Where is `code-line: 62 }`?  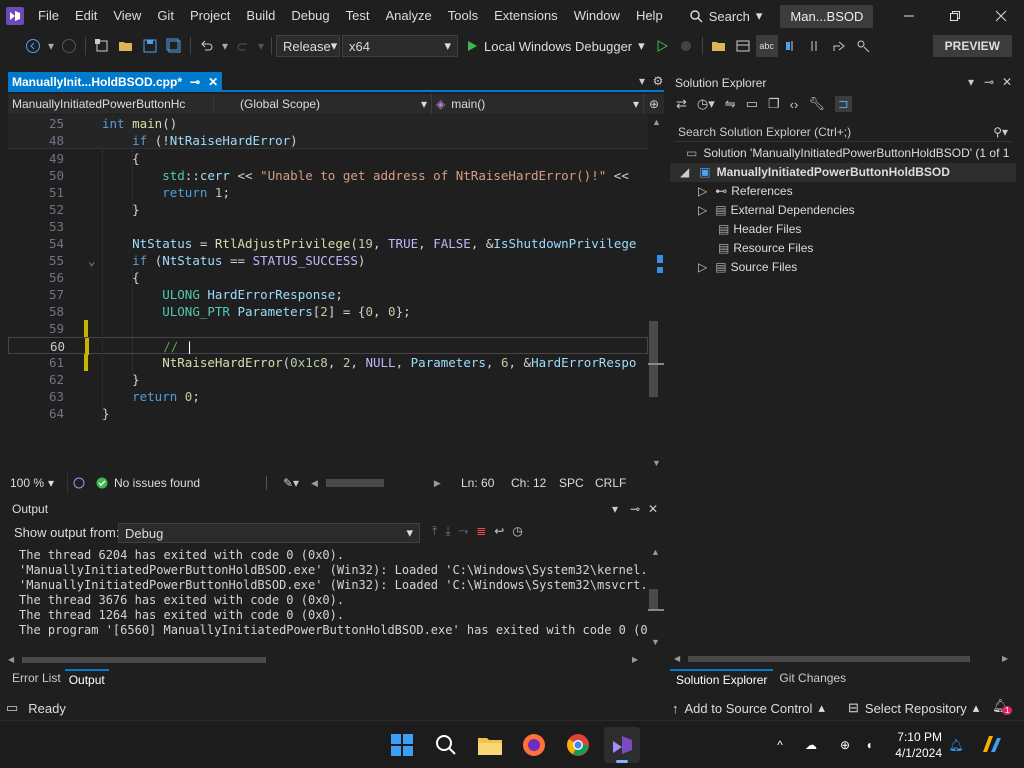
code-line: 62 } is located at coordinates (328, 379).